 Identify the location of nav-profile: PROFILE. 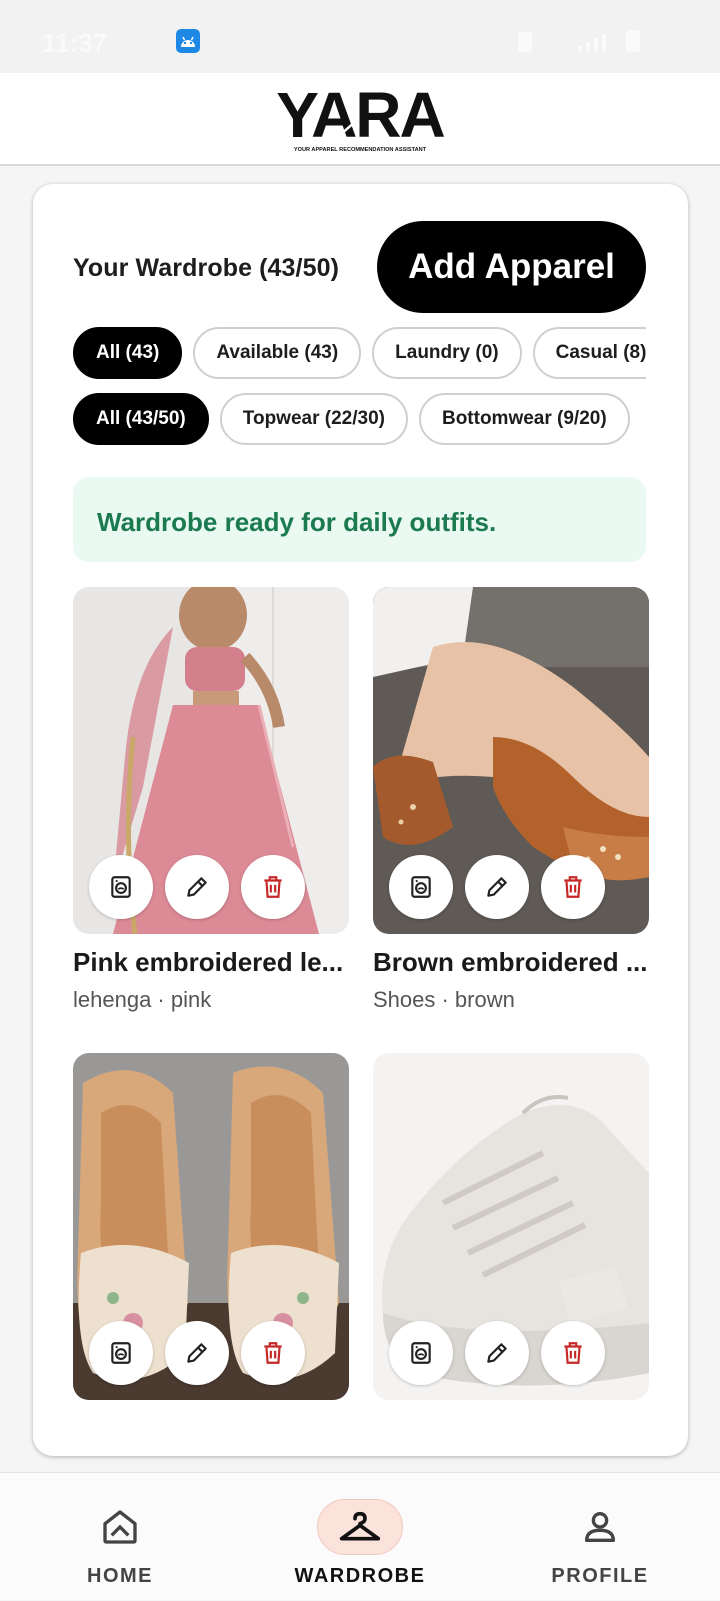
(600, 1537).